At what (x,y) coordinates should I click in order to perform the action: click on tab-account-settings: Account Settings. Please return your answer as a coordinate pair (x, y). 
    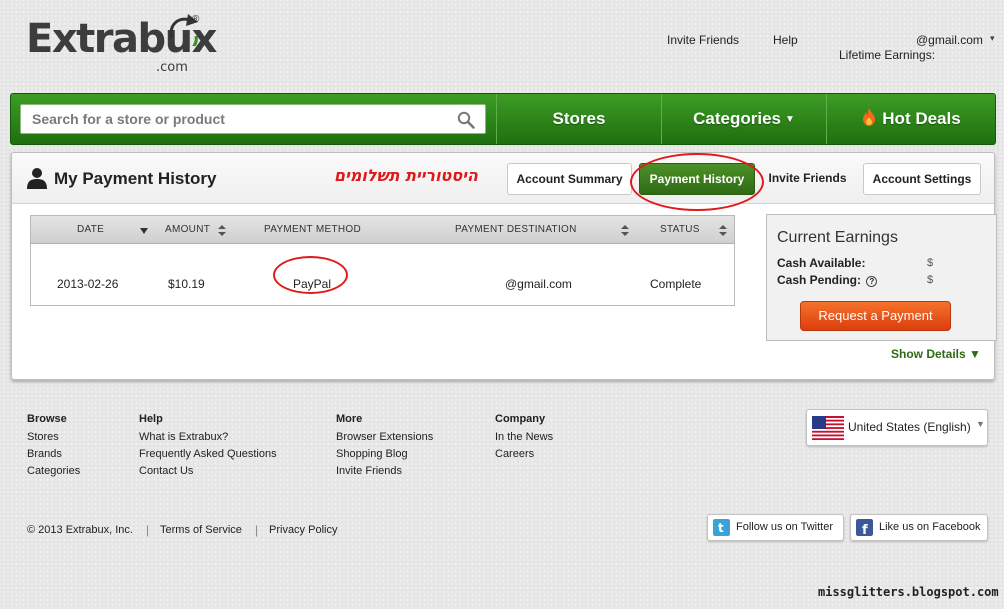
    Looking at the image, I should click on (922, 179).